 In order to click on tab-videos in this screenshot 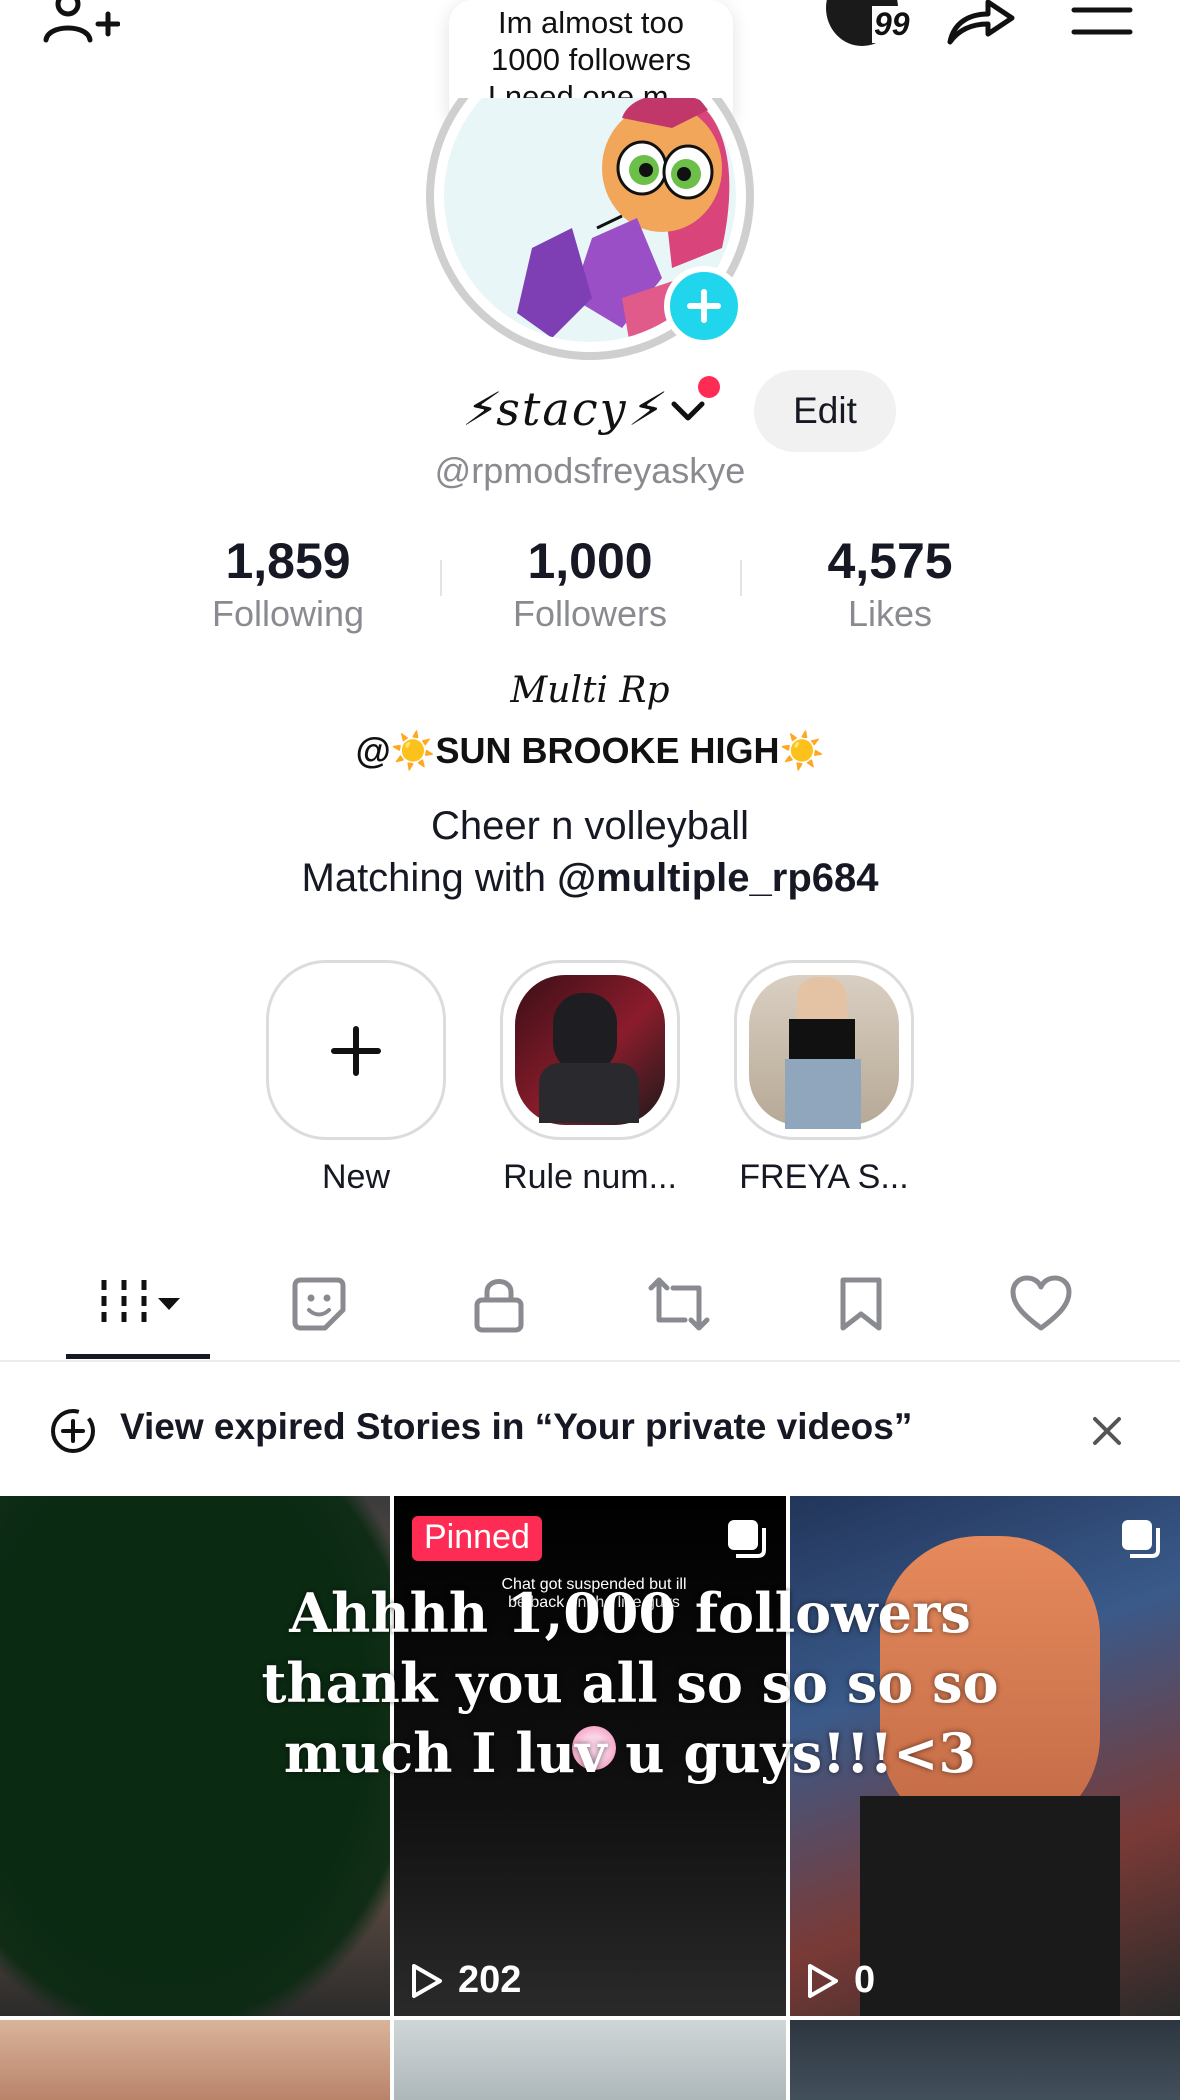, I will do `click(139, 1304)`.